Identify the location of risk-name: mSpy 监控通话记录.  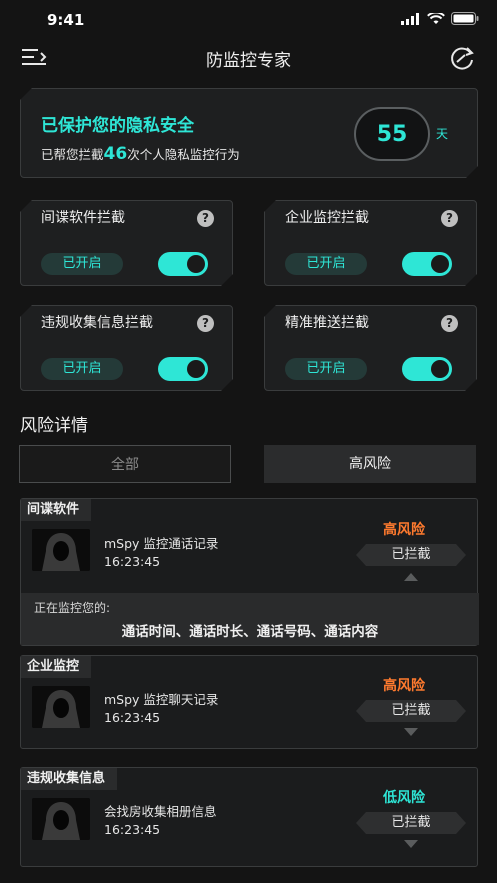
(161, 543).